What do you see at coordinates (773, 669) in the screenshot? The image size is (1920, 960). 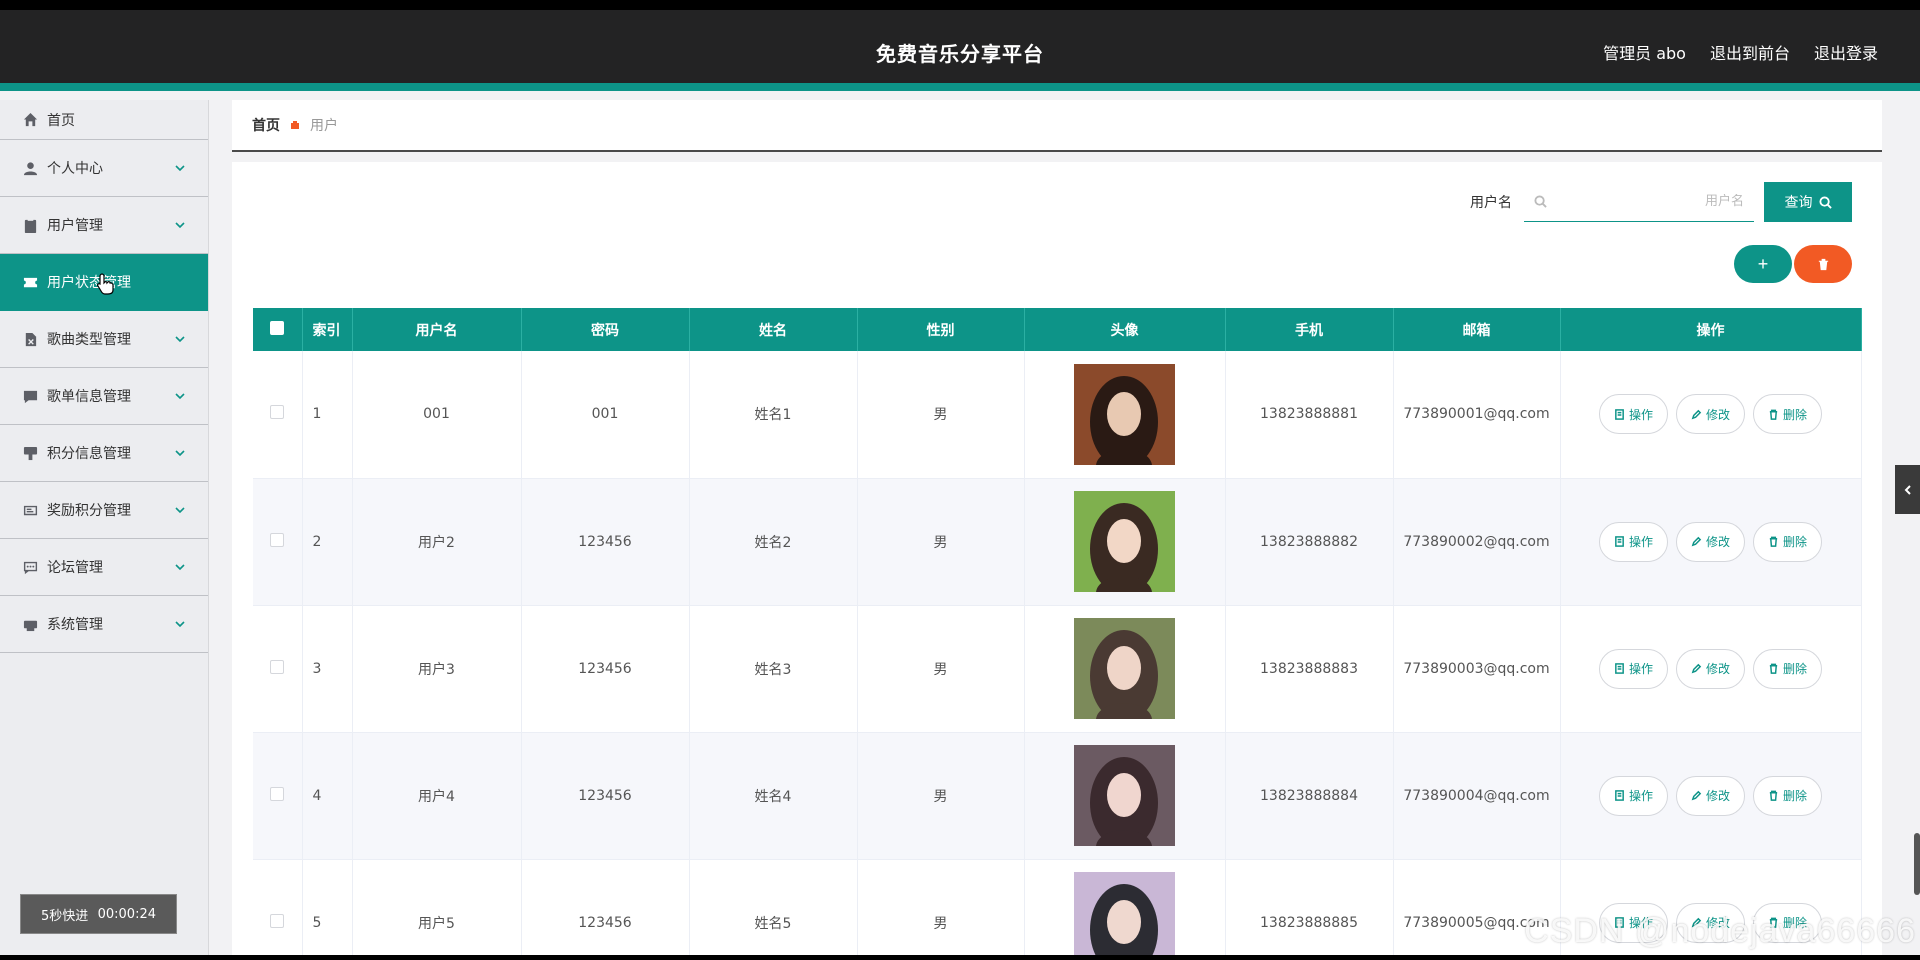 I see `name-cell: 姓名3` at bounding box center [773, 669].